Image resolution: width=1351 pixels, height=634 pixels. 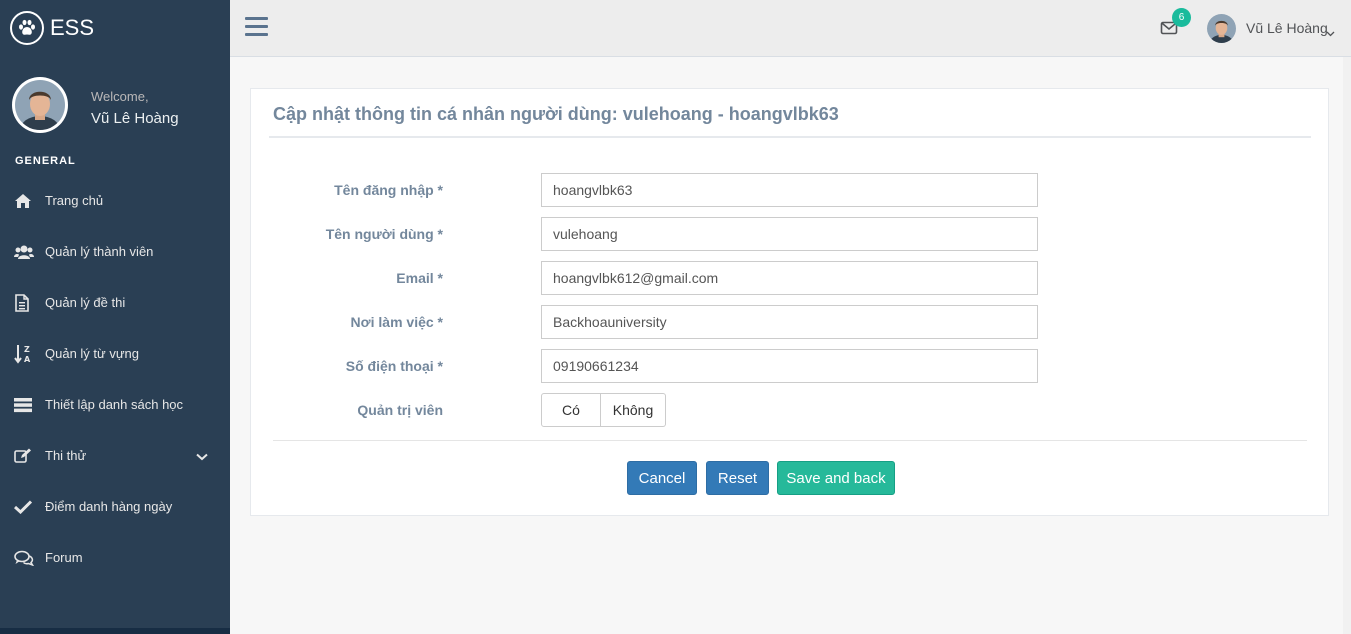 I want to click on sidebar-item-home: Trang chủ, so click(x=115, y=200).